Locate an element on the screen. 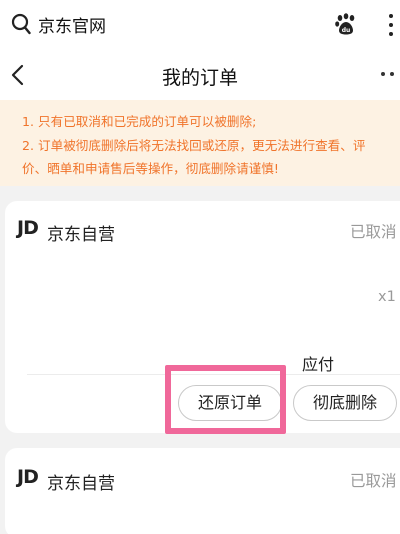  payable-label: 应付 is located at coordinates (318, 364).